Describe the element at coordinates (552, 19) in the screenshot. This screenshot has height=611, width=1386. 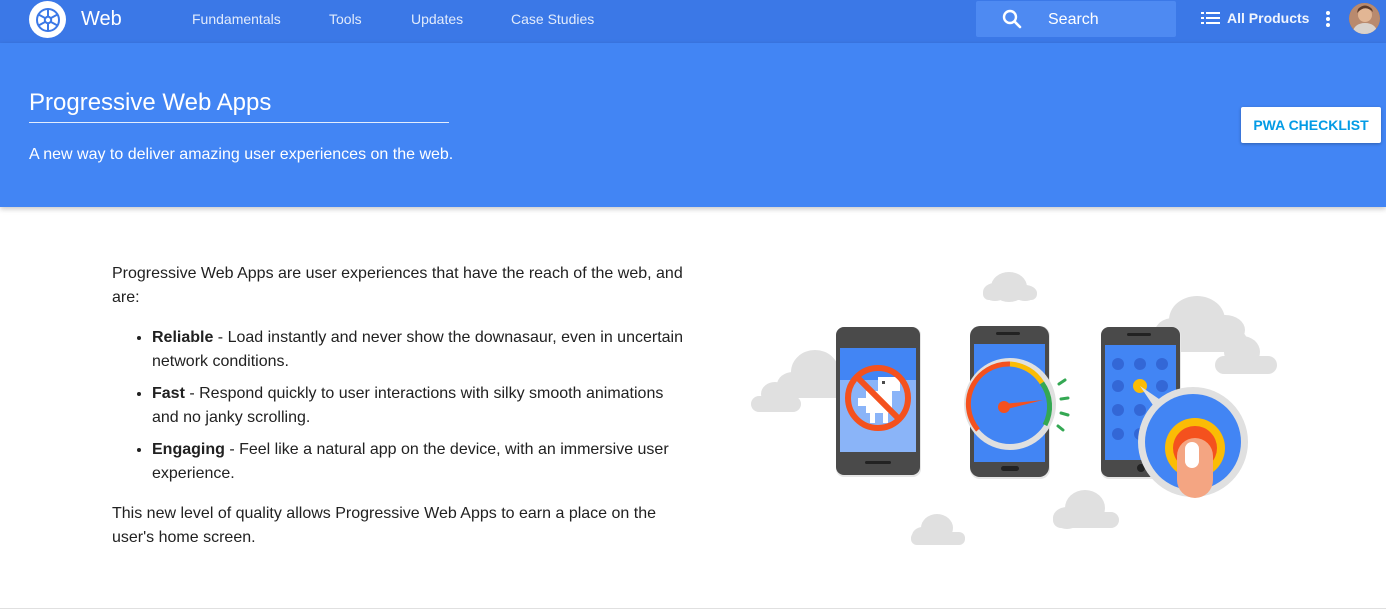
I see `nav-case-studies: Case Studies` at that location.